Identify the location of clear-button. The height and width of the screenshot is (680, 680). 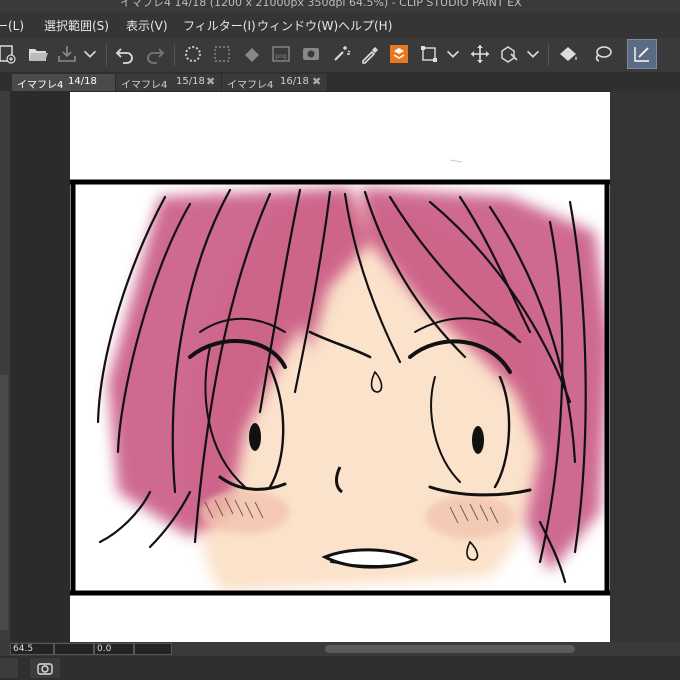
(193, 54).